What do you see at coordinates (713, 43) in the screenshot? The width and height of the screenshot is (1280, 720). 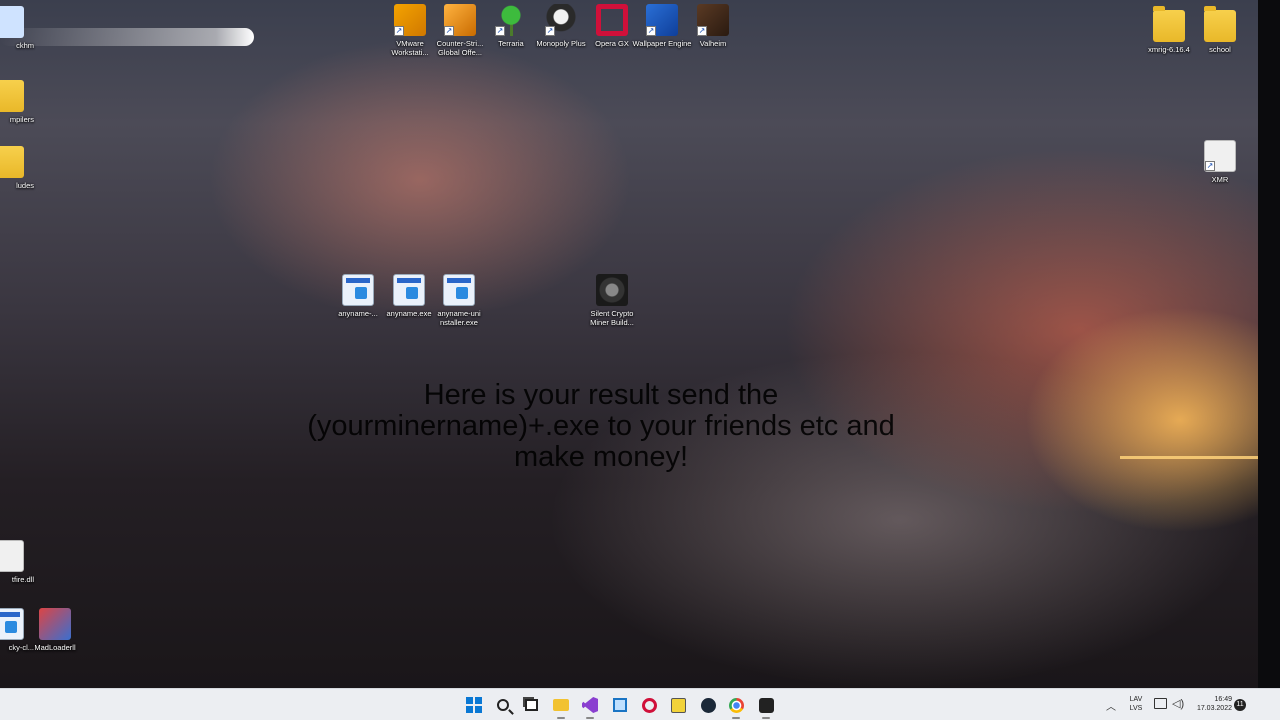 I see `desktop-icon-label: Valheim` at bounding box center [713, 43].